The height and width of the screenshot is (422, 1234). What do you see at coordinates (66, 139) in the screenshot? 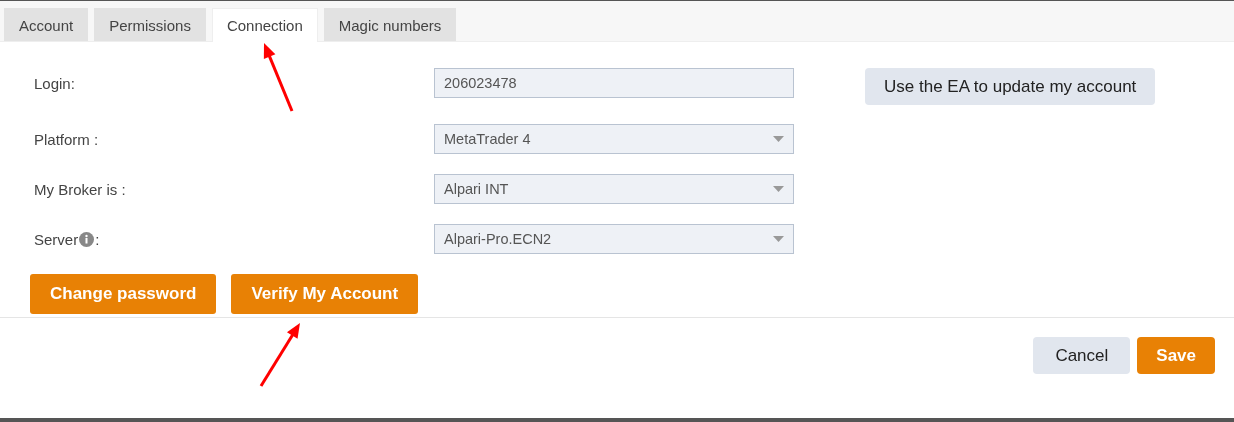
I see `field-label: Platform :` at bounding box center [66, 139].